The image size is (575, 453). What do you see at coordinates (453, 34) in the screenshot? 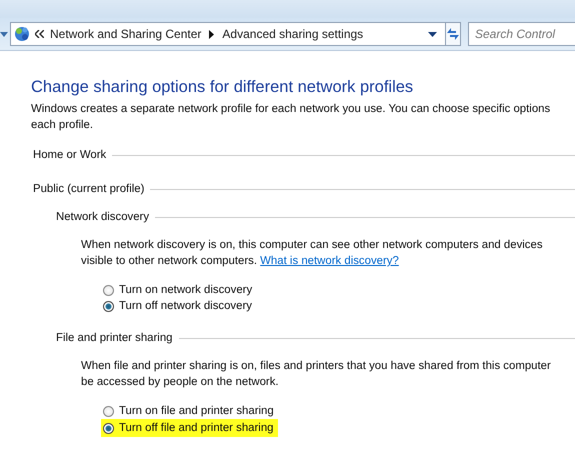
I see `refresh-button` at bounding box center [453, 34].